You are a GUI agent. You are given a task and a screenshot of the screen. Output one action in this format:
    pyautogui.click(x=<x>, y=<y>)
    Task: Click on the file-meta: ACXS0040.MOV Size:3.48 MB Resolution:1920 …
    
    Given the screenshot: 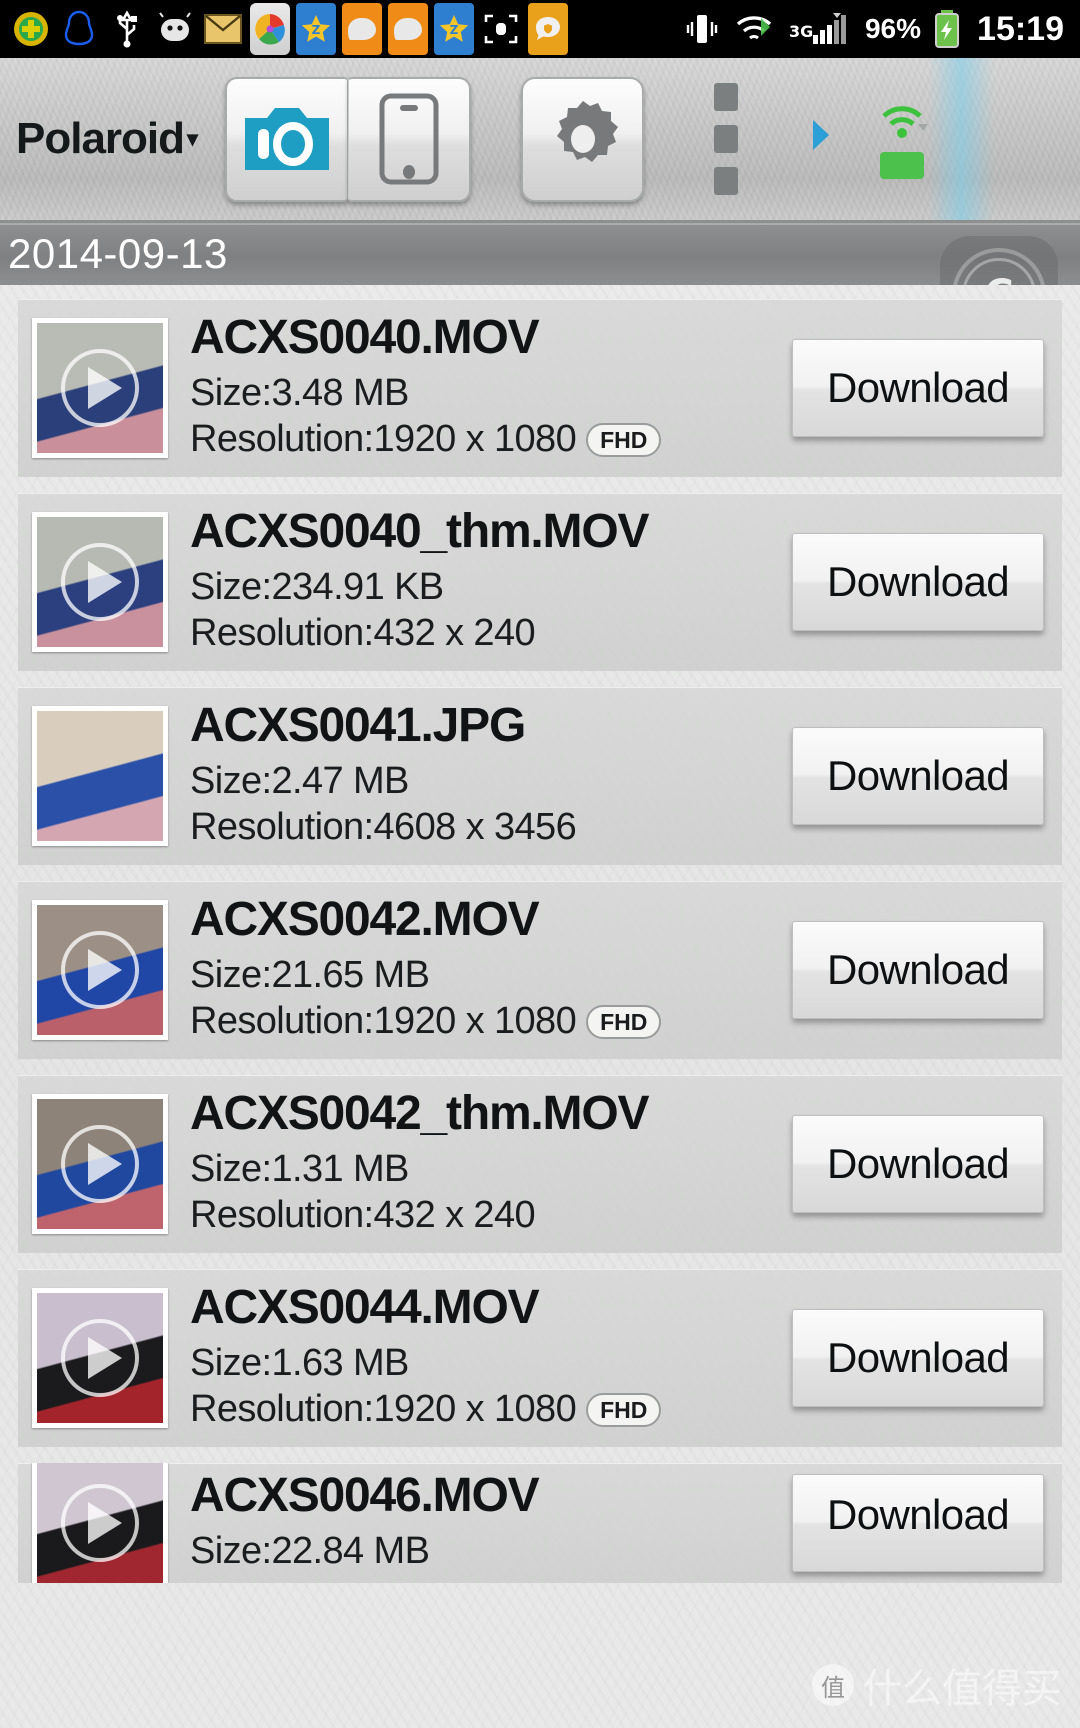 What is the action you would take?
    pyautogui.click(x=491, y=387)
    